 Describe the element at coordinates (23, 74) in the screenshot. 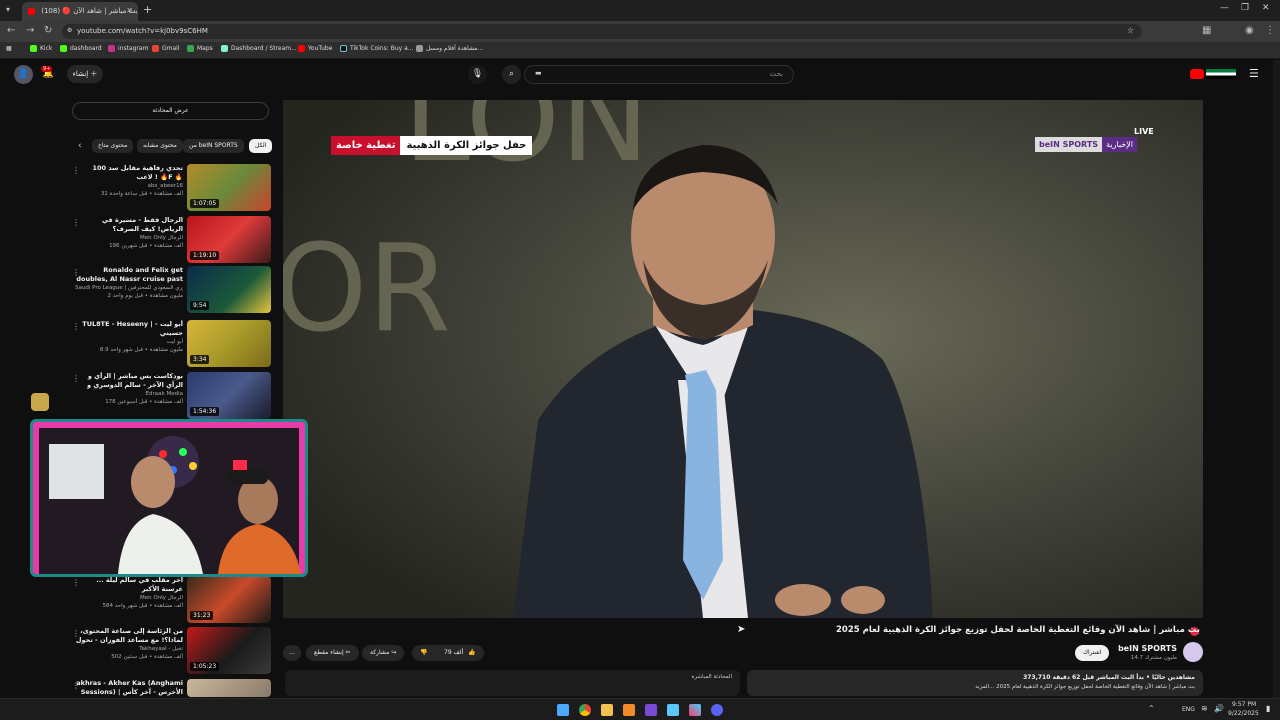

I see `account-avatar: 👤` at that location.